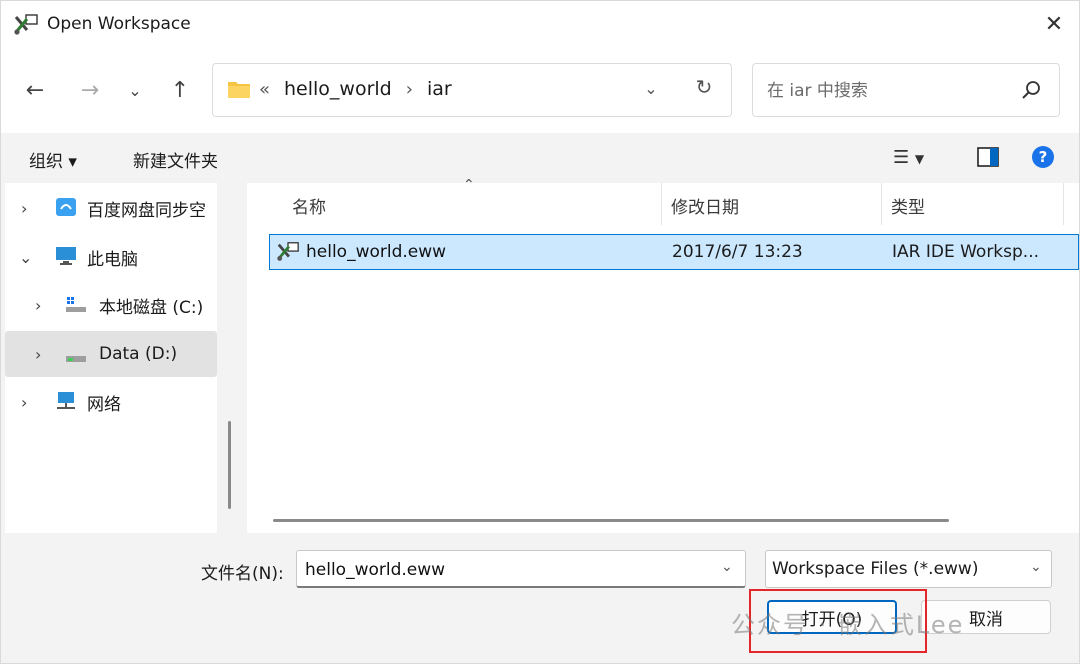 The height and width of the screenshot is (664, 1080). Describe the element at coordinates (66, 400) in the screenshot. I see `network-icon` at that location.